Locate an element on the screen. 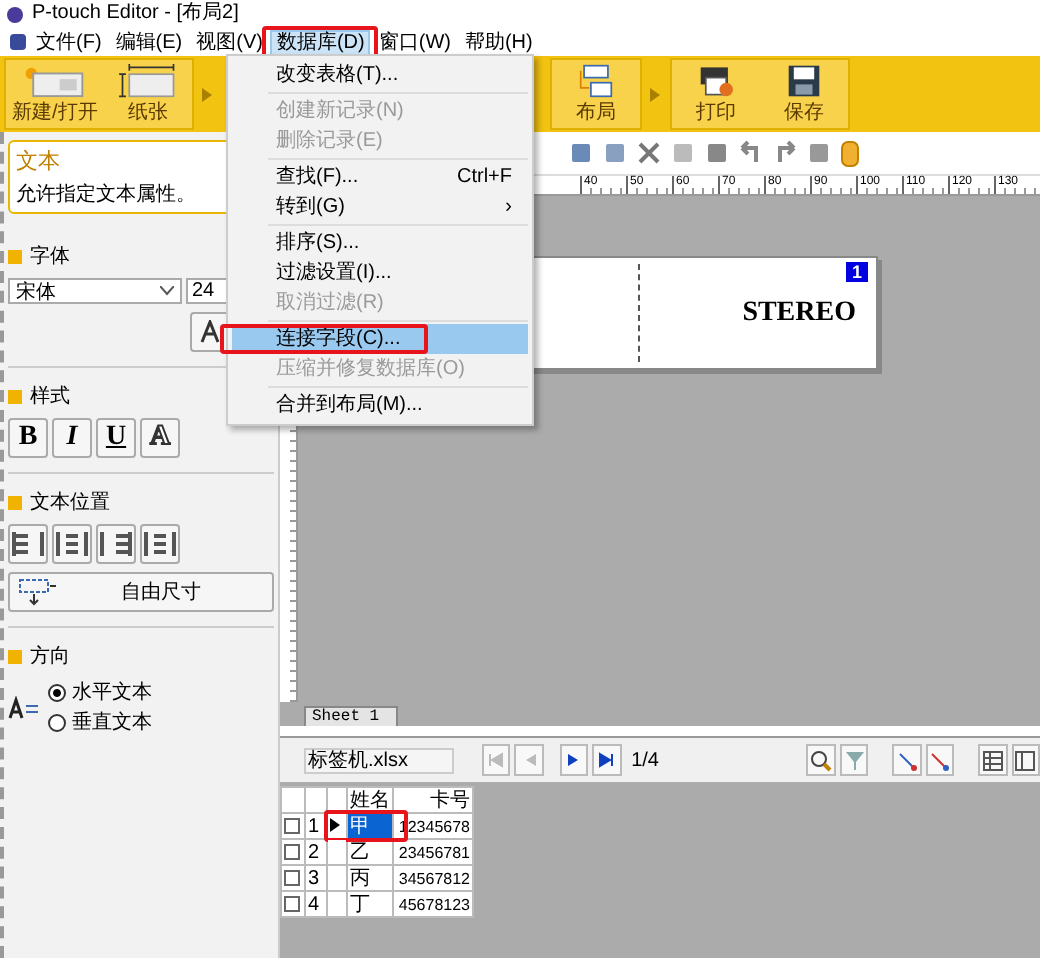 This screenshot has height=958, width=1040. document-icon is located at coordinates (18, 42).